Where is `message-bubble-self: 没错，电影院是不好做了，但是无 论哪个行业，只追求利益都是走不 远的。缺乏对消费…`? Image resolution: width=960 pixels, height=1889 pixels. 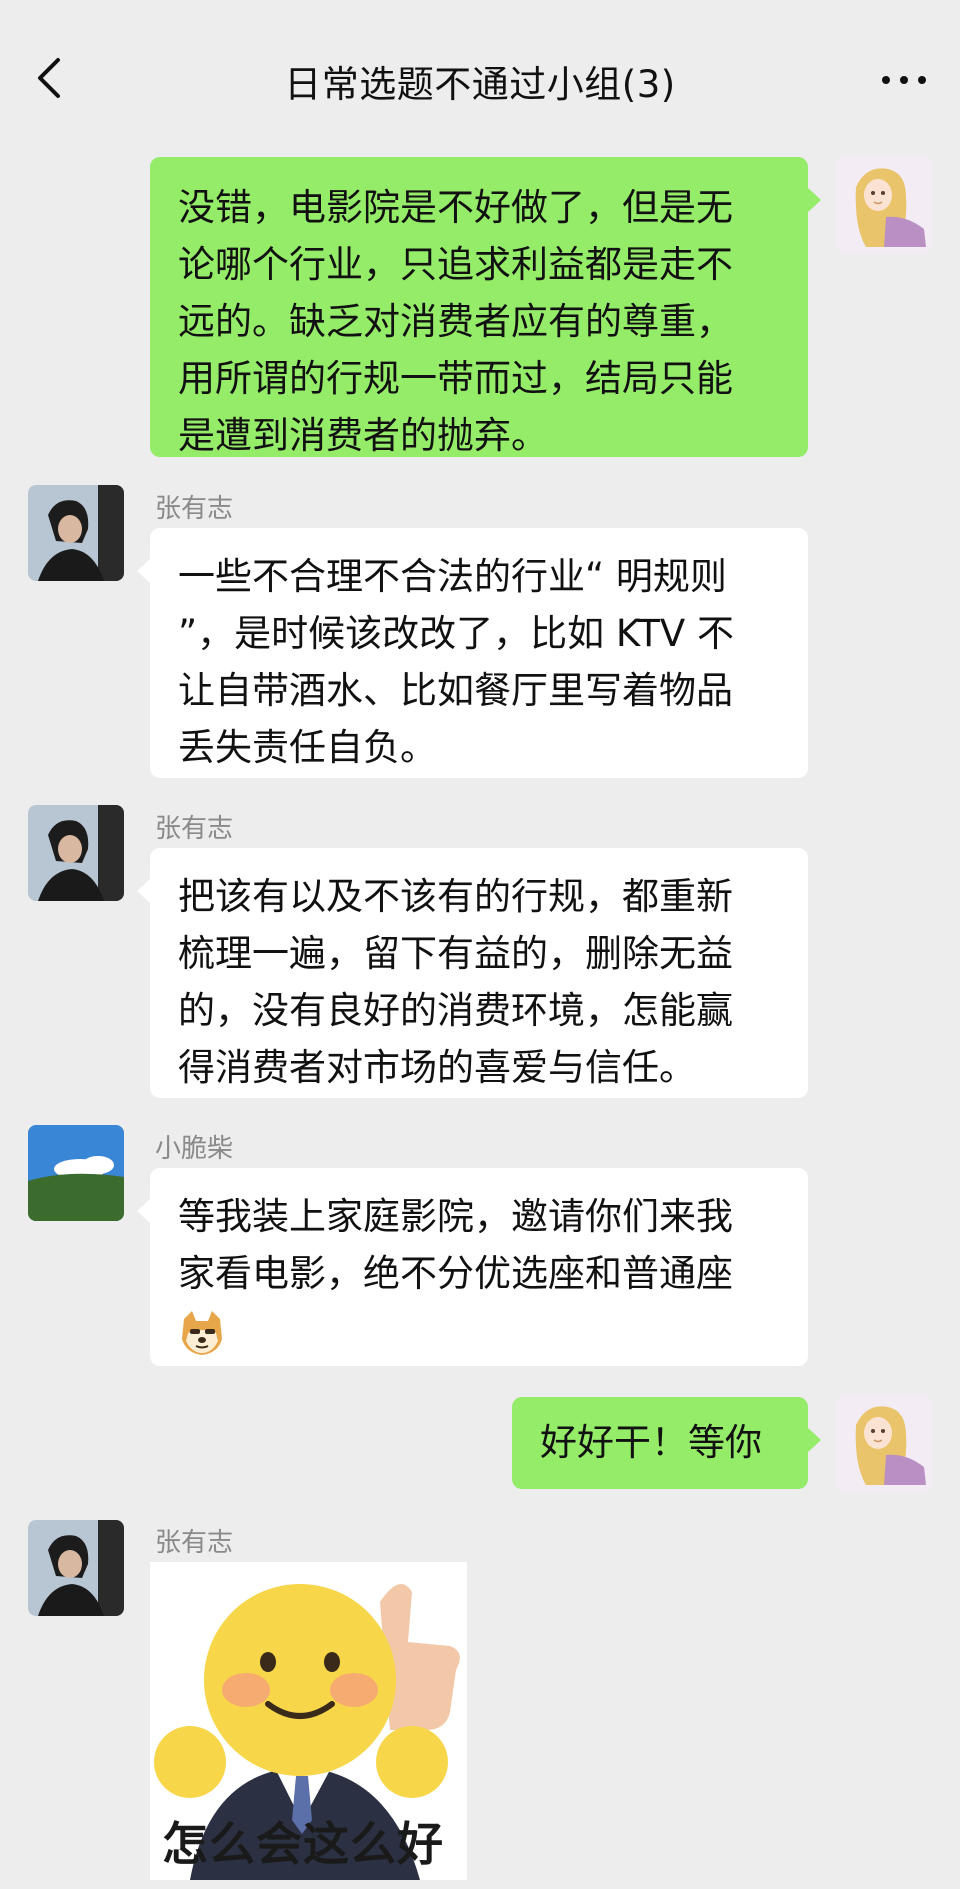
message-bubble-self: 没错，电影院是不好做了，但是无 论哪个行业，只追求利益都是走不 远的。缺乏对消费… is located at coordinates (485, 307).